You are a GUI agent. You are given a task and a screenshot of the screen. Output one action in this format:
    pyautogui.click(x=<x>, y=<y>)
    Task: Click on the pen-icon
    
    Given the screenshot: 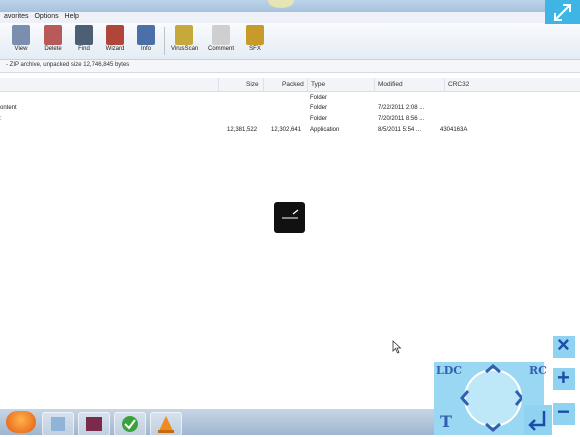 What is the action you would take?
    pyautogui.click(x=290, y=214)
    